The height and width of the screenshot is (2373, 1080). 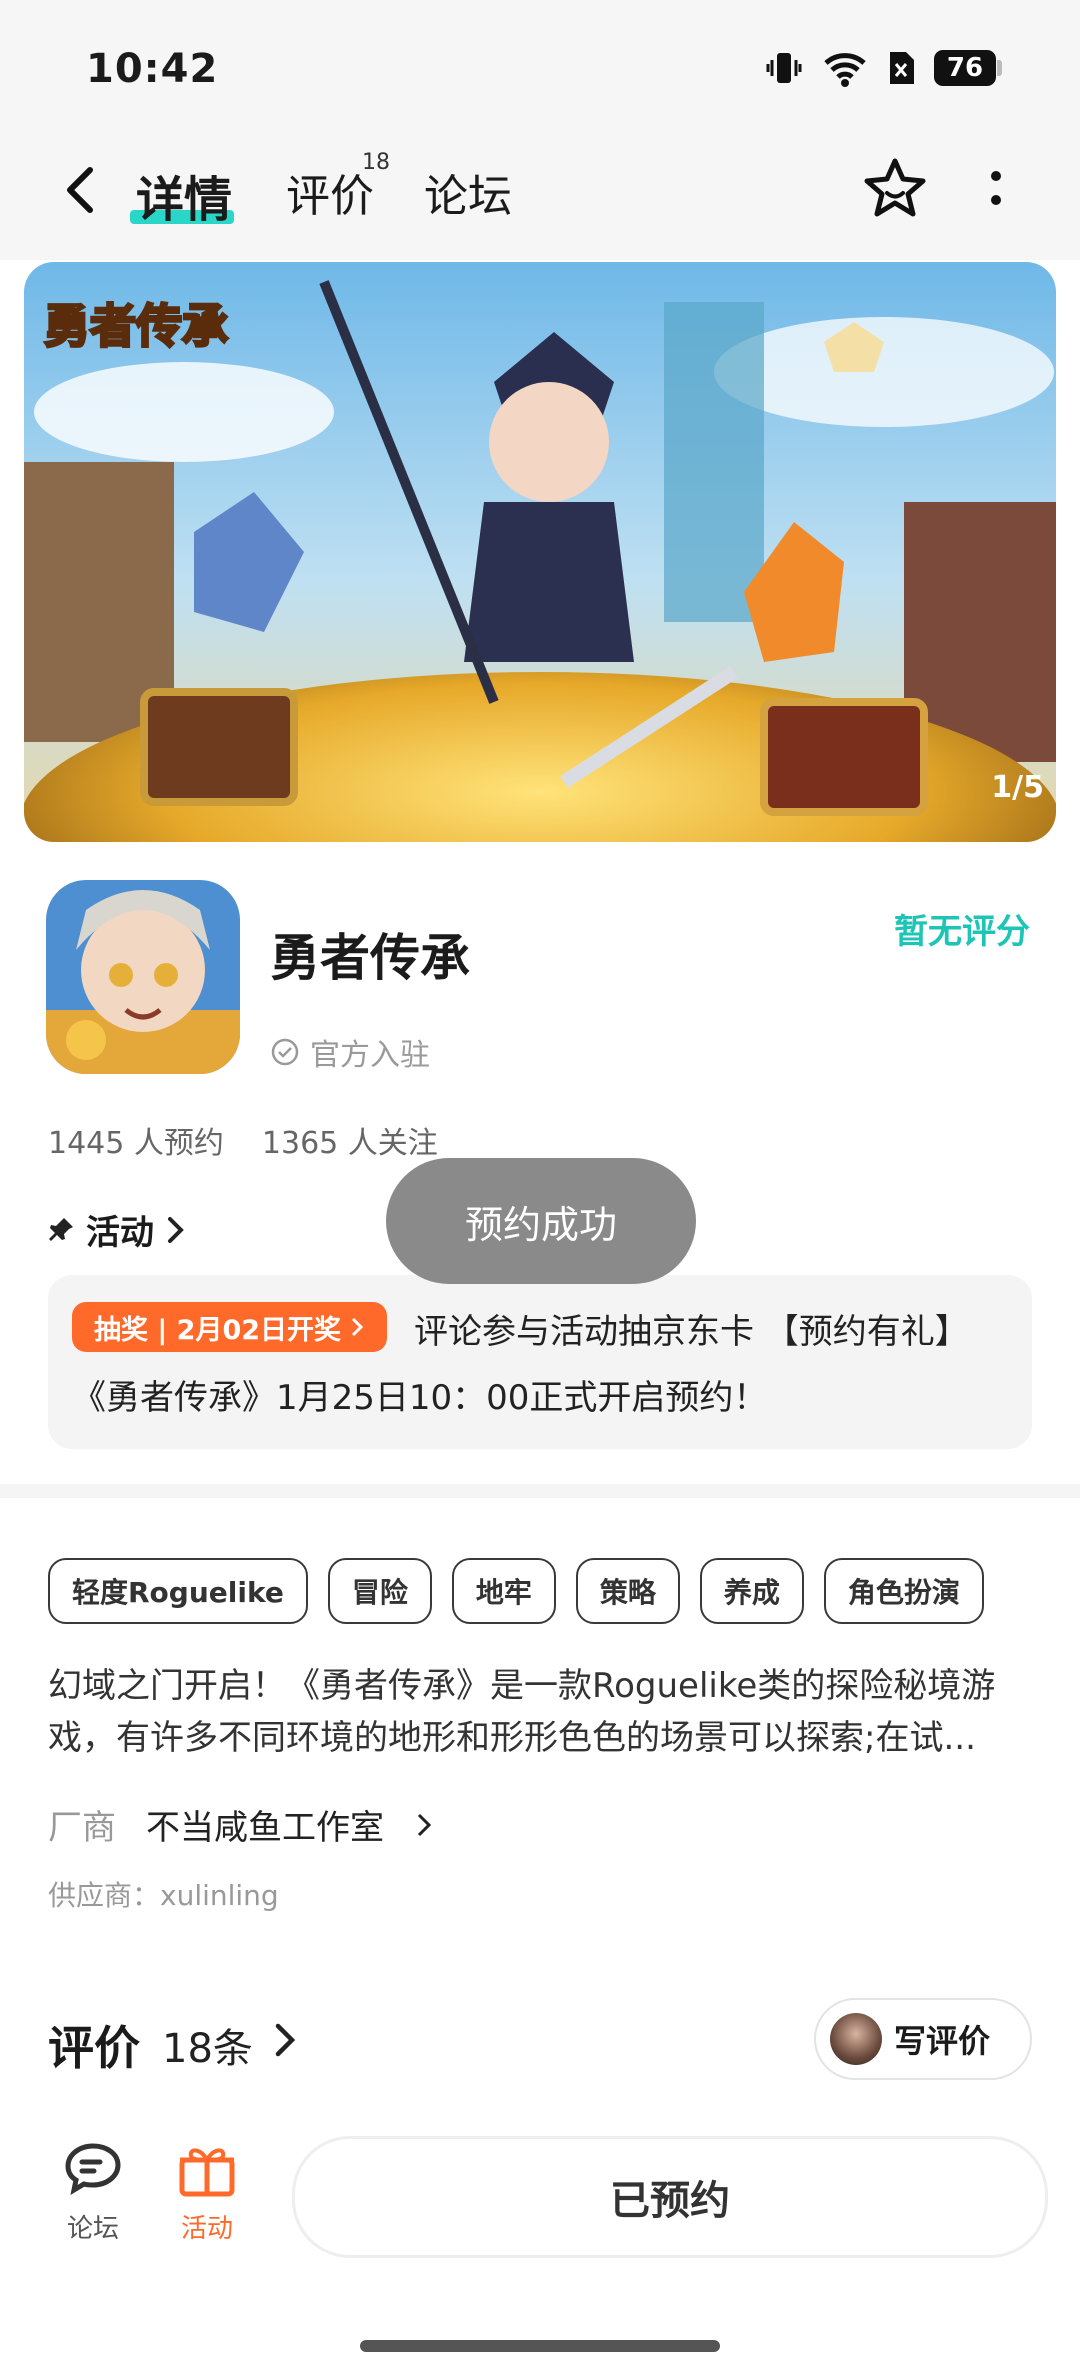 I want to click on tag-item: 养成, so click(x=751, y=1591).